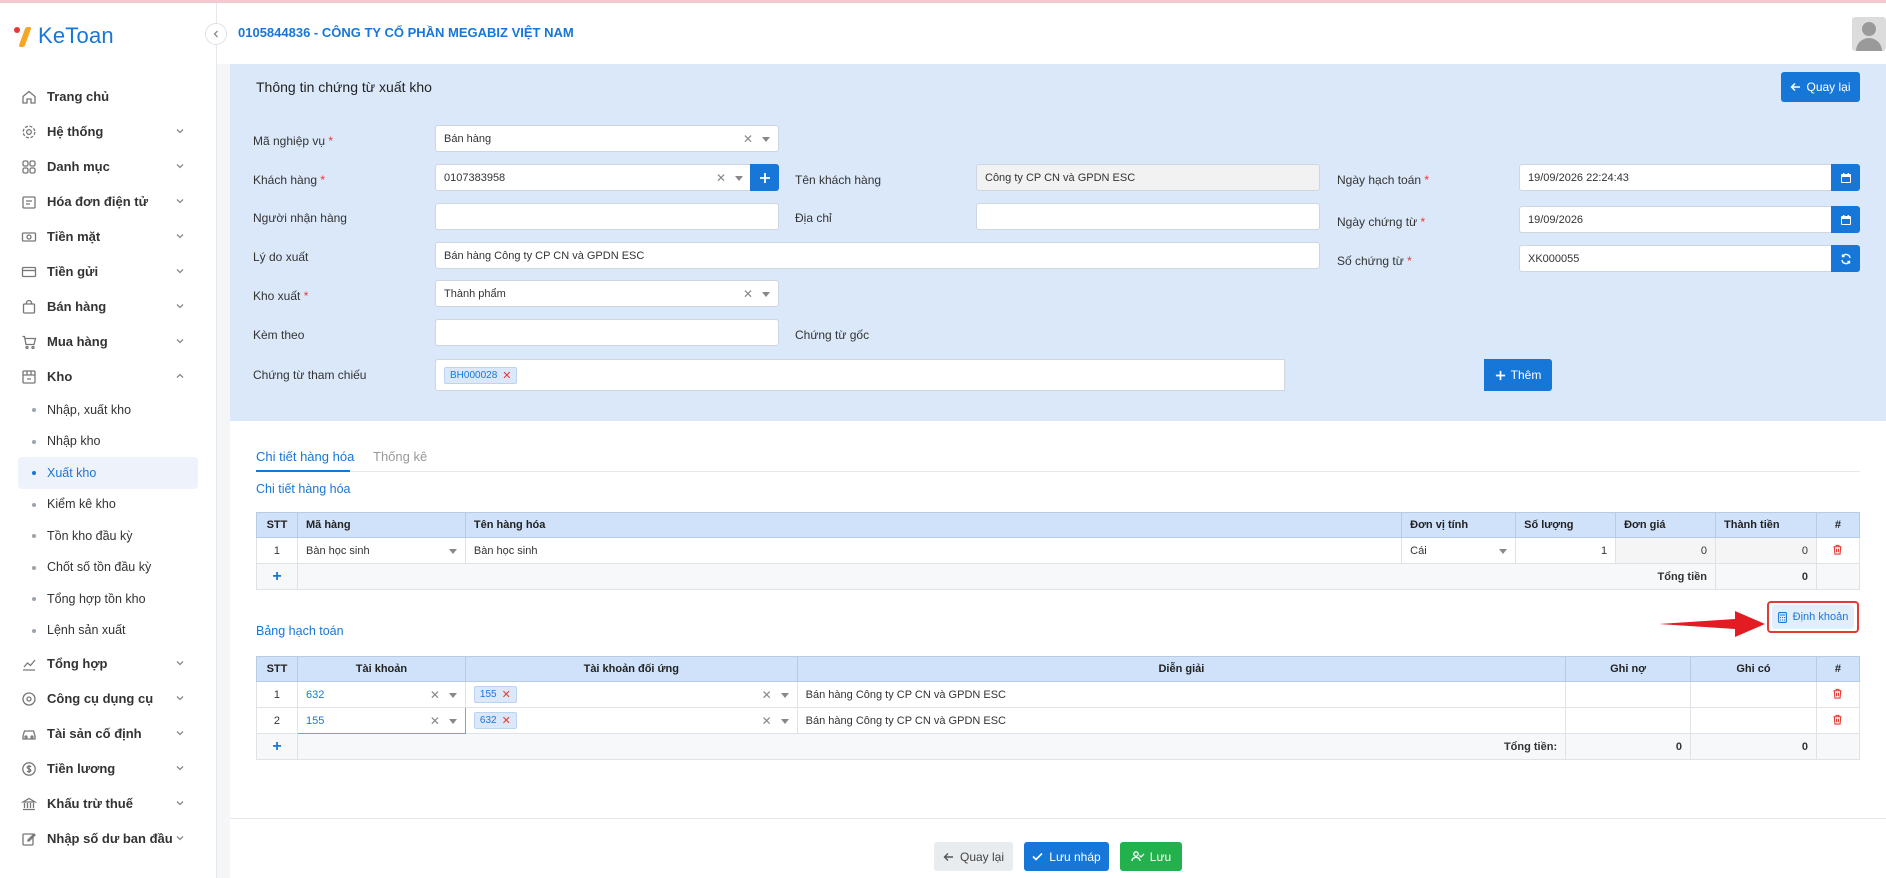 Image resolution: width=1886 pixels, height=878 pixels. What do you see at coordinates (108, 201) in the screenshot?
I see `sidebar-item-hoa-don: Hóa đơn điện tử` at bounding box center [108, 201].